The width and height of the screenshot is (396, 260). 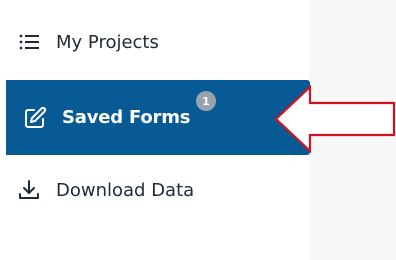 What do you see at coordinates (206, 101) in the screenshot?
I see `notification-badge: 1` at bounding box center [206, 101].